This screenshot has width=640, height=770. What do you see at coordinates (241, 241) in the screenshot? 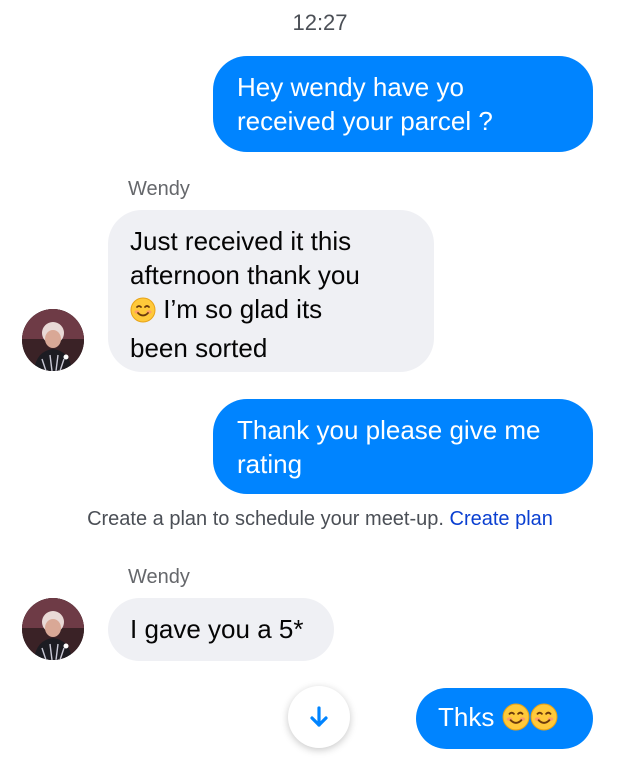
I see `message-line: Just received it this` at bounding box center [241, 241].